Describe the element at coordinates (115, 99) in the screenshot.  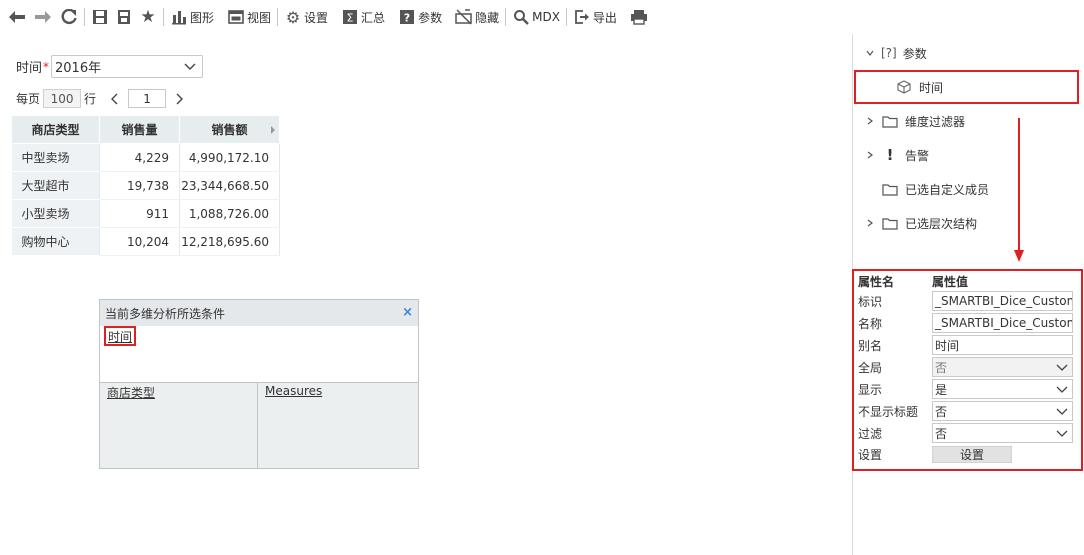
I see `prev-page-button` at that location.